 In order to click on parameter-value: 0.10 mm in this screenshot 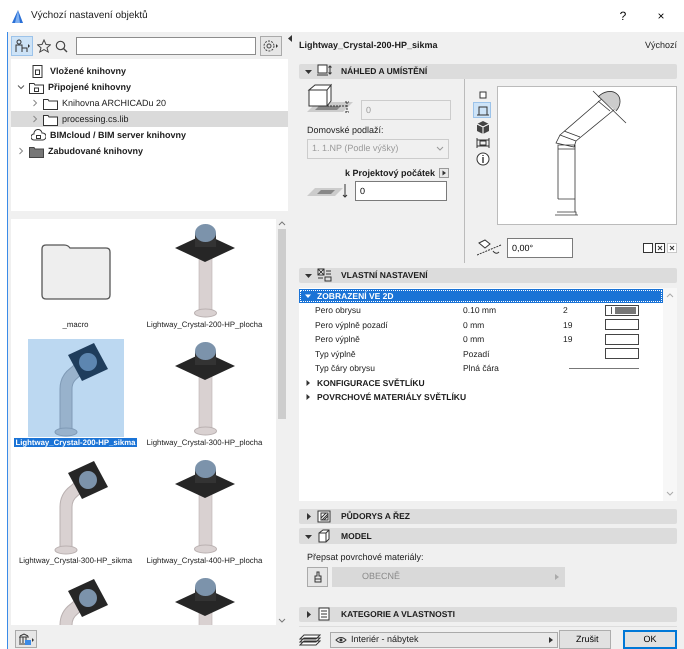, I will do `click(480, 310)`.